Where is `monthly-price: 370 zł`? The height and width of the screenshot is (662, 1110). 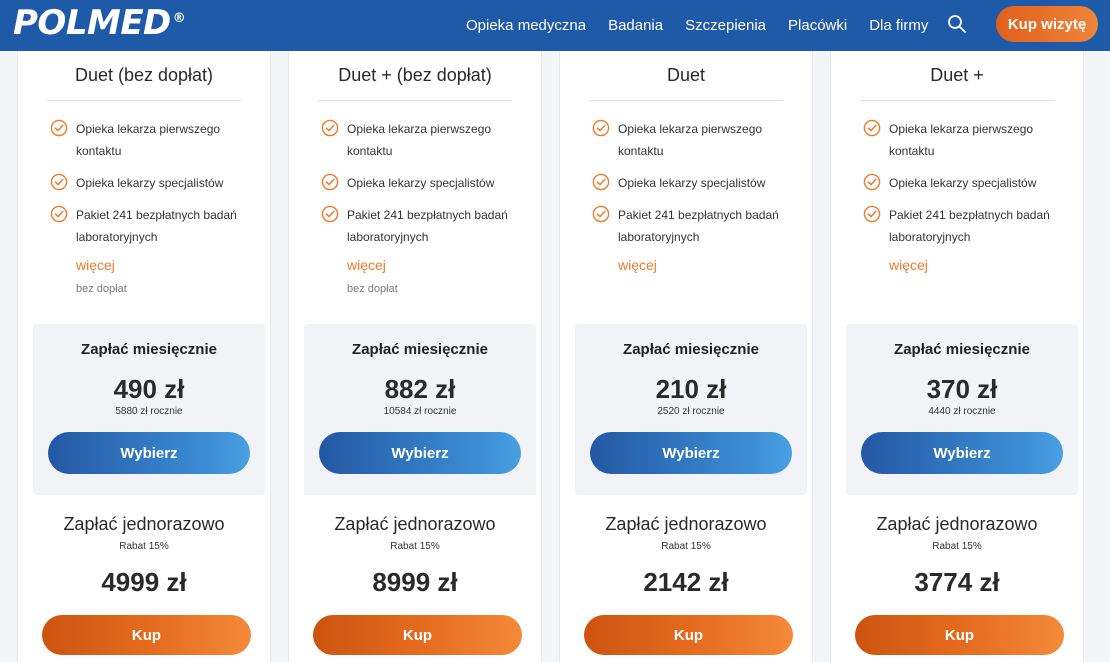 monthly-price: 370 zł is located at coordinates (962, 389).